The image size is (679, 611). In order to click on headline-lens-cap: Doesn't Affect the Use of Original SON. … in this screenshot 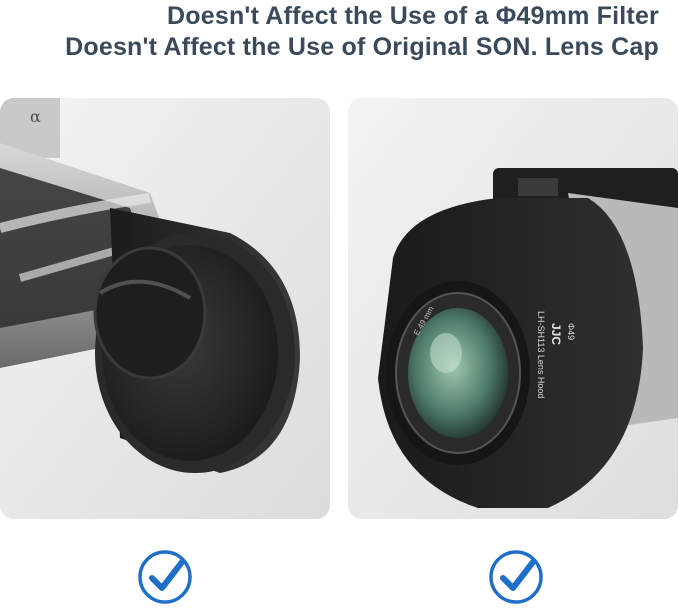, I will do `click(362, 47)`.